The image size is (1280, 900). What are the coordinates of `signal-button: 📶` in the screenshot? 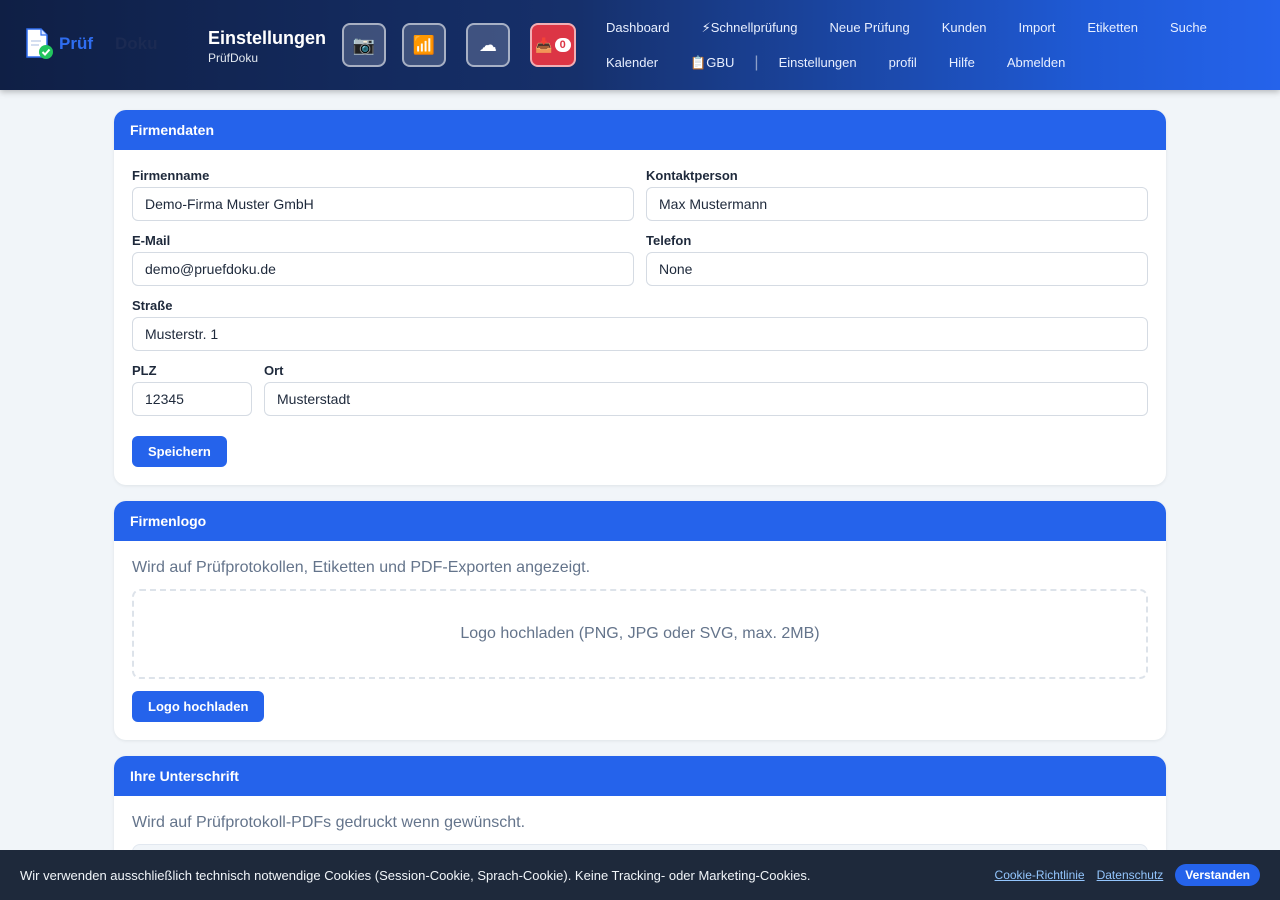 It's located at (424, 45).